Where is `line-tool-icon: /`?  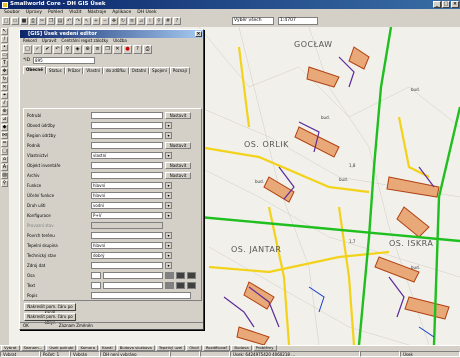
line-tool-icon: / is located at coordinates (4, 39).